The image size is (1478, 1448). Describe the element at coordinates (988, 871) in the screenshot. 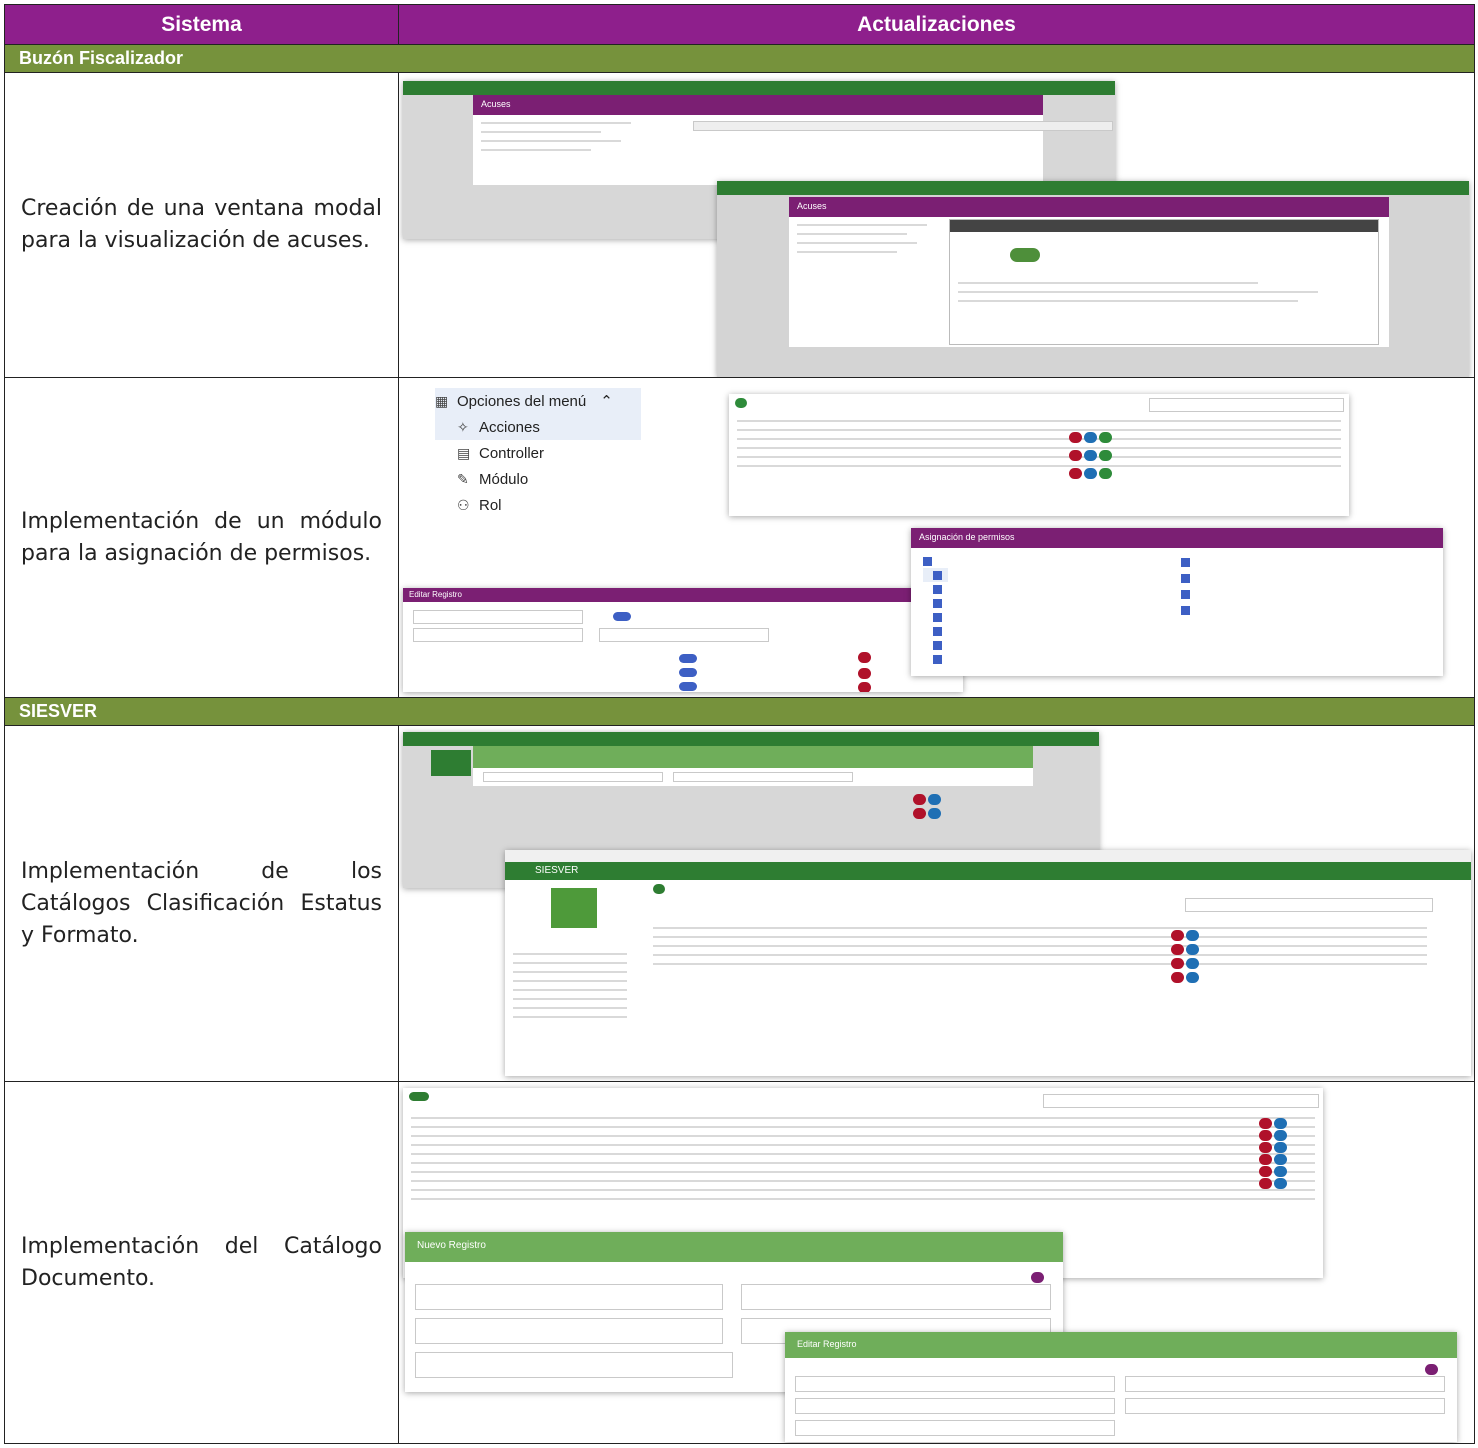

I see `app-title: SIESVER` at that location.